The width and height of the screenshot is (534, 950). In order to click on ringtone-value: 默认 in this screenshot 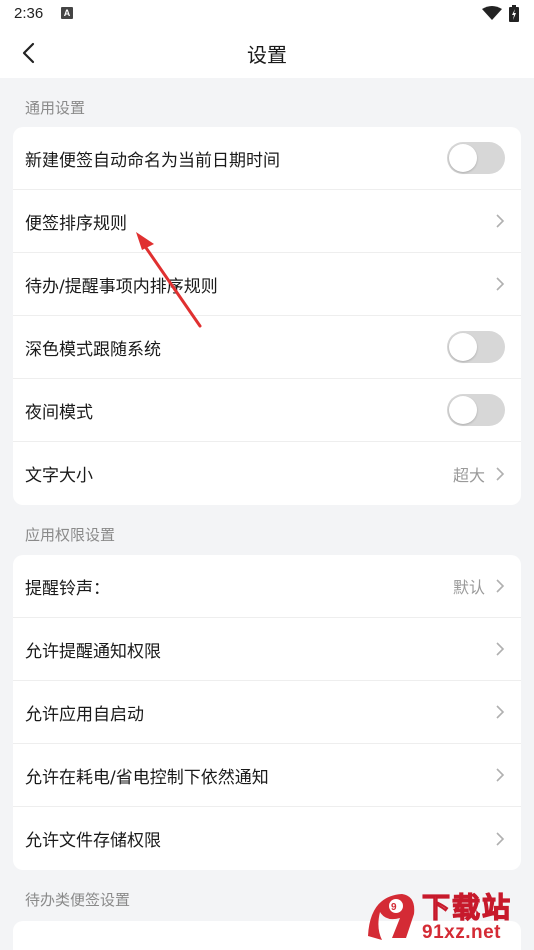, I will do `click(468, 587)`.